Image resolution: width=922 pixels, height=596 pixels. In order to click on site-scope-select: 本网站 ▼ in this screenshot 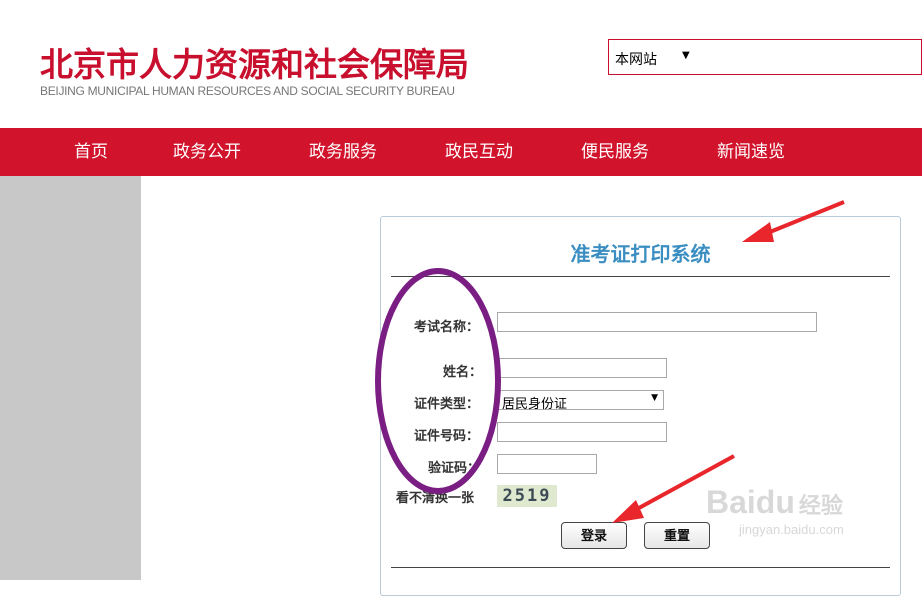, I will do `click(765, 57)`.